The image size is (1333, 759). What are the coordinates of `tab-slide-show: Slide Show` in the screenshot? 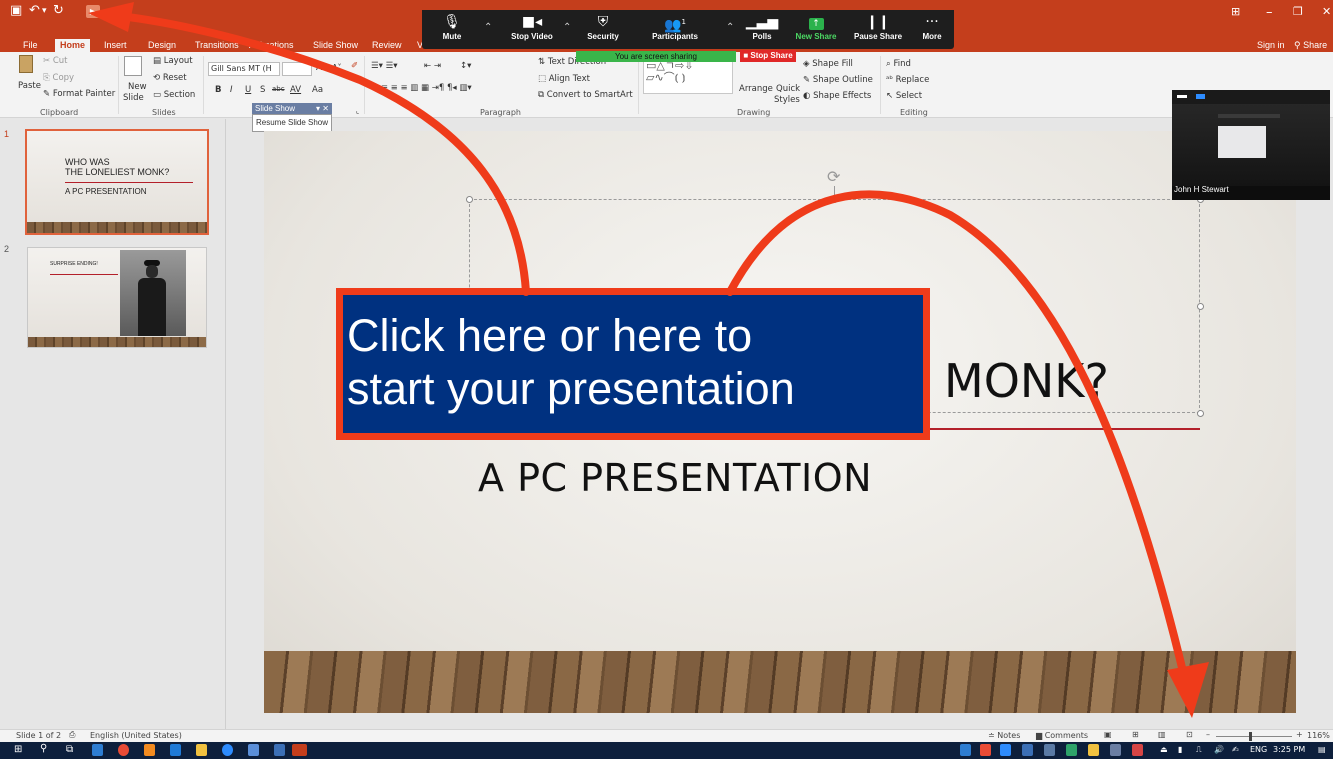 It's located at (335, 45).